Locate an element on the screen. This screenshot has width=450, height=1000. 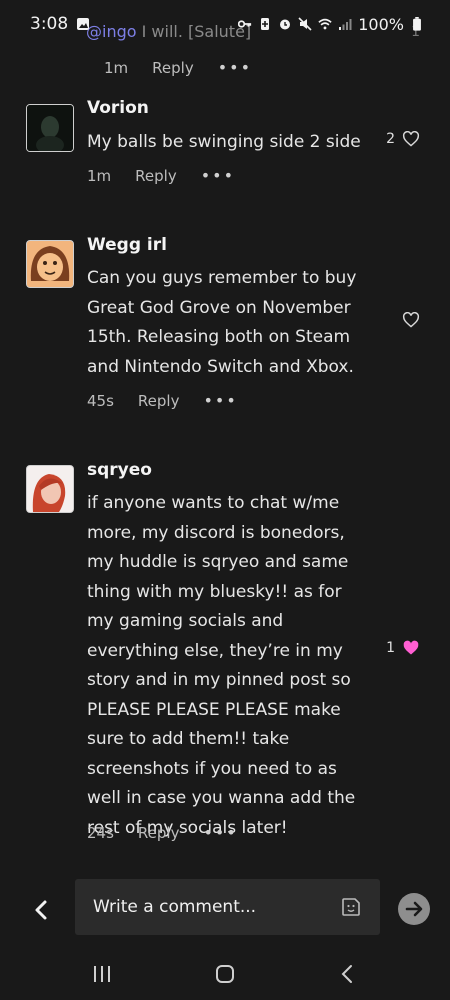
comment-author: Vorion is located at coordinates (118, 108).